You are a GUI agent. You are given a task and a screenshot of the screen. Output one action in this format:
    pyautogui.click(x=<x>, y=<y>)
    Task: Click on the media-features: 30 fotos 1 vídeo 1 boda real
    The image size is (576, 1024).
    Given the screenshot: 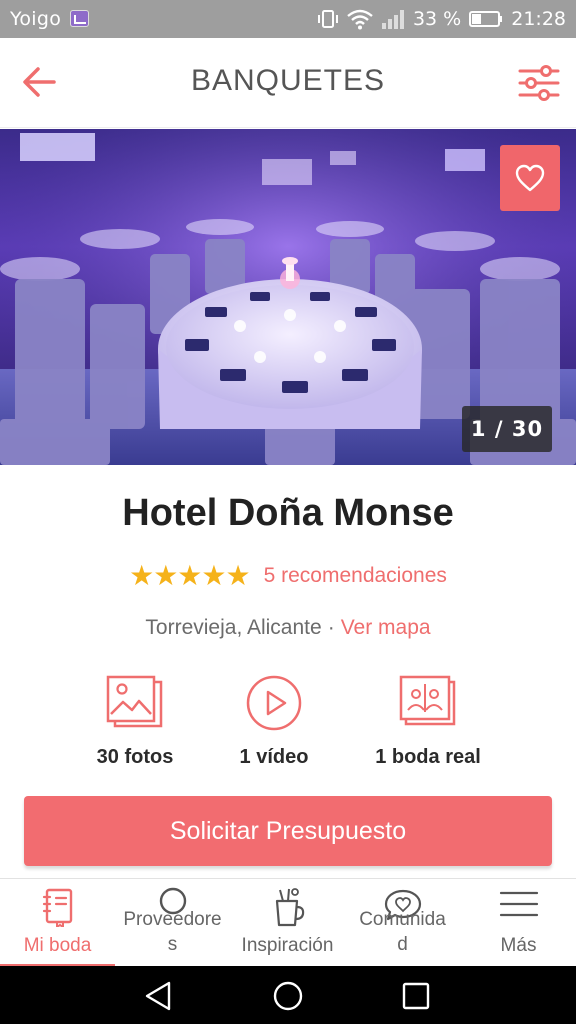 What is the action you would take?
    pyautogui.click(x=288, y=727)
    